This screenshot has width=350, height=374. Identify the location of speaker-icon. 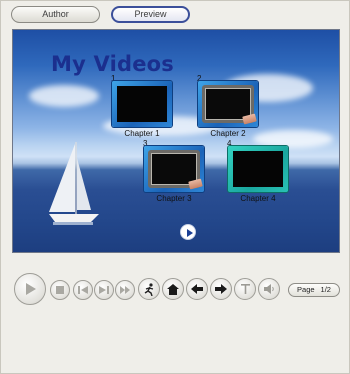
(268, 289).